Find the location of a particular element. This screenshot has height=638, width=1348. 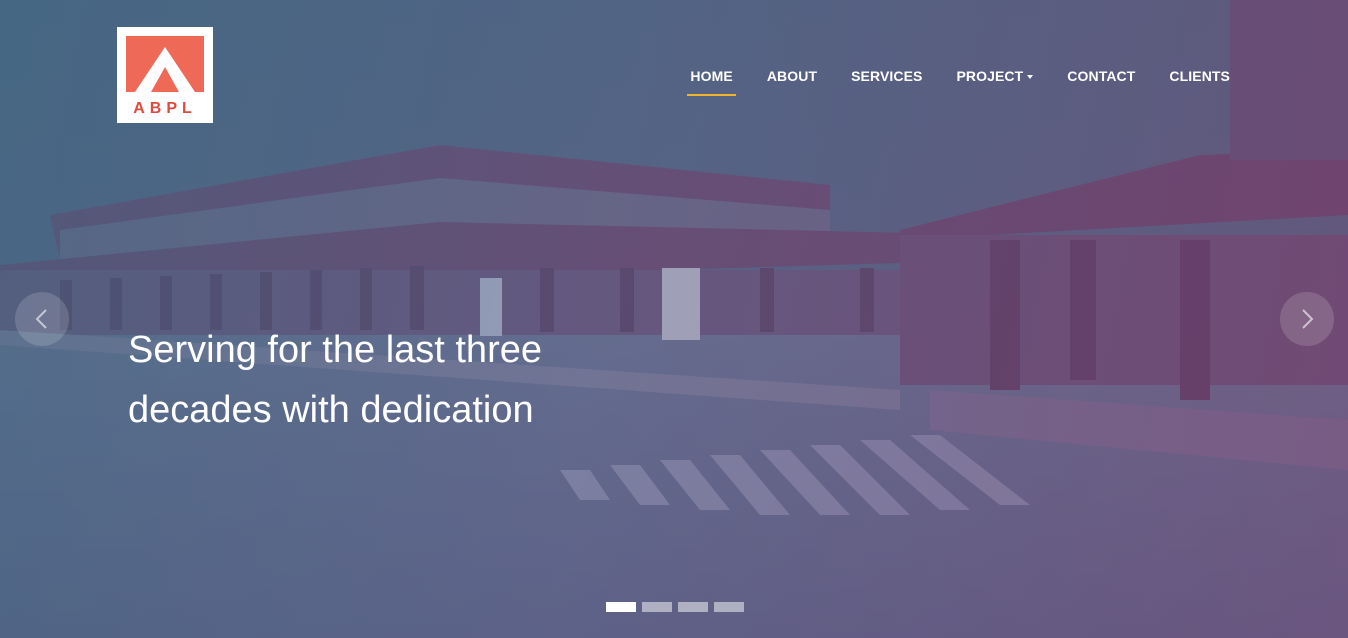

nav-project-dropdown: PROJECT is located at coordinates (995, 81).